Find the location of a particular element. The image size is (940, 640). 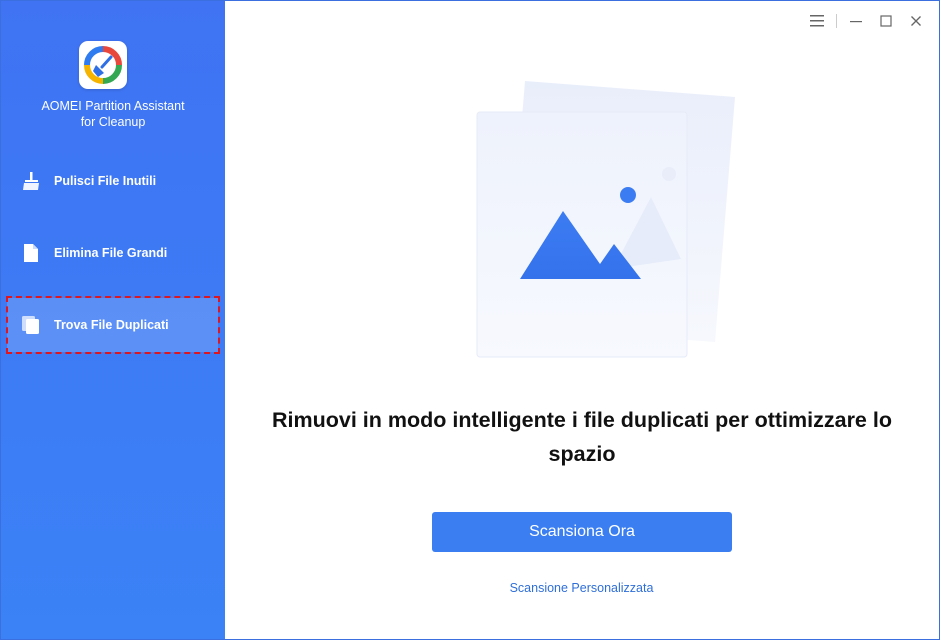

sidebar-item-find-duplicates: Trova File Duplicati is located at coordinates (112, 325).